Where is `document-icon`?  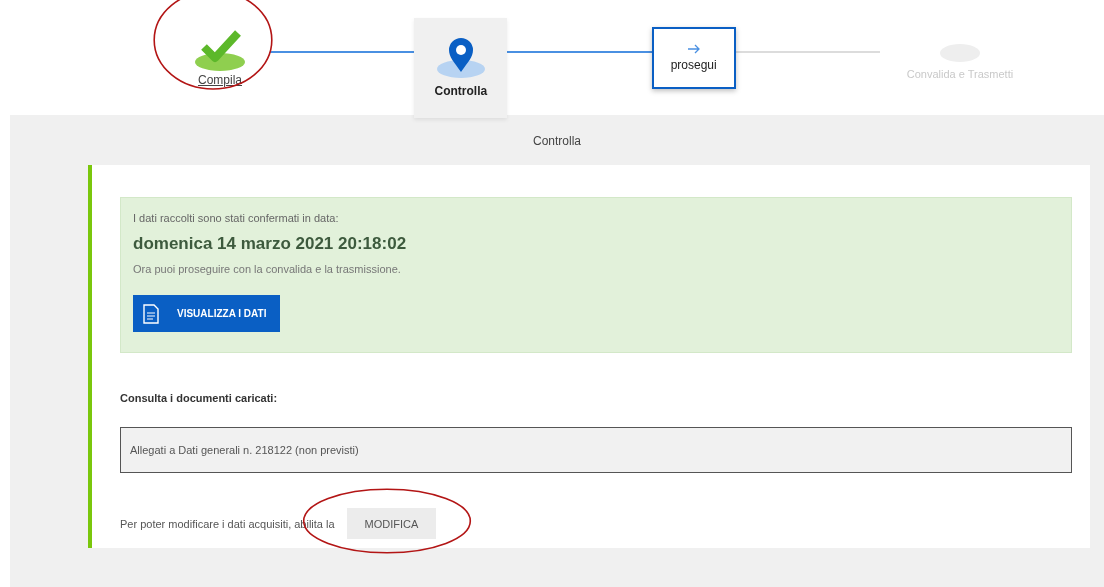
document-icon is located at coordinates (151, 313).